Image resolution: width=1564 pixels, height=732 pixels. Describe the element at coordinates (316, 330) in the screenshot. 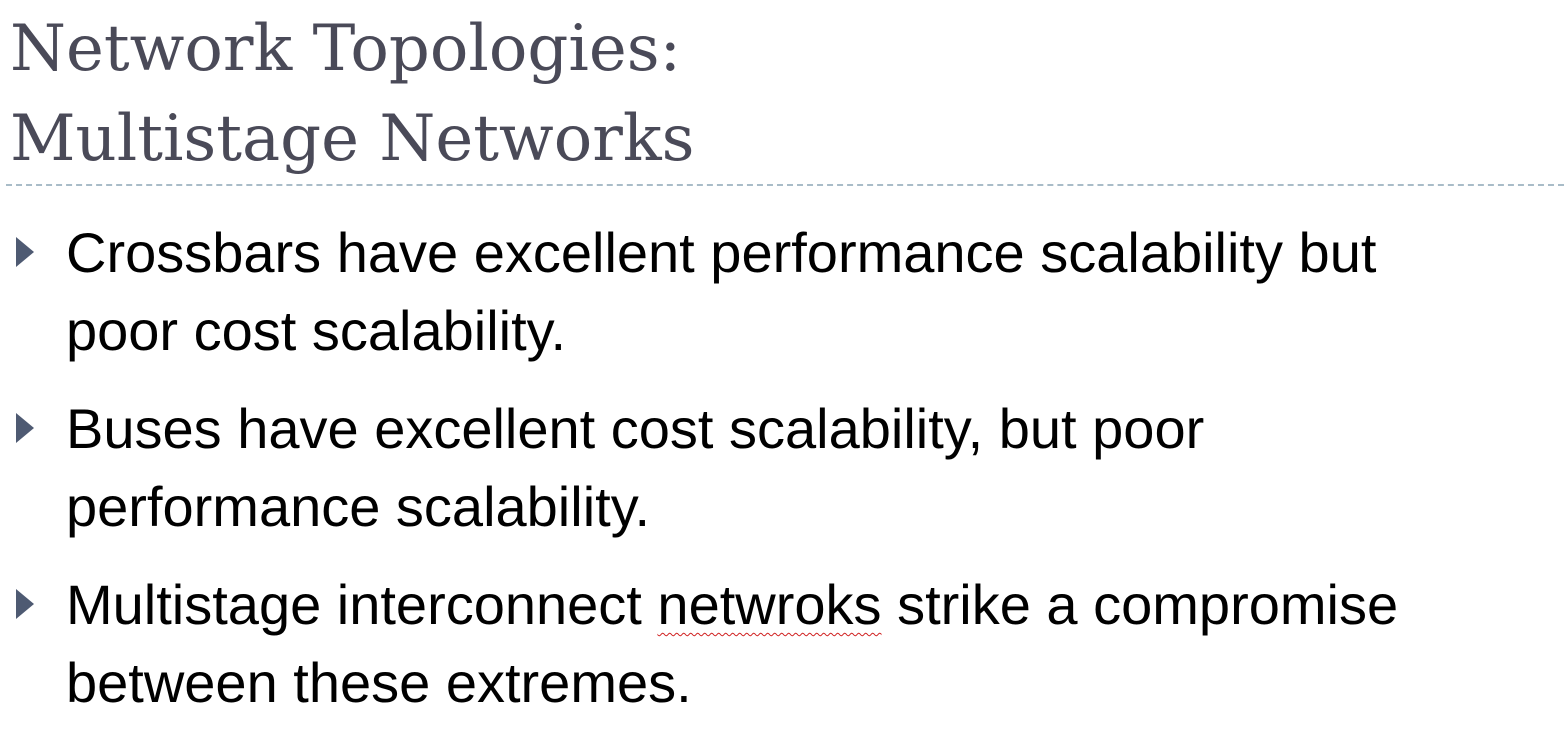

I see `bullet-line: poor cost scalability.` at that location.